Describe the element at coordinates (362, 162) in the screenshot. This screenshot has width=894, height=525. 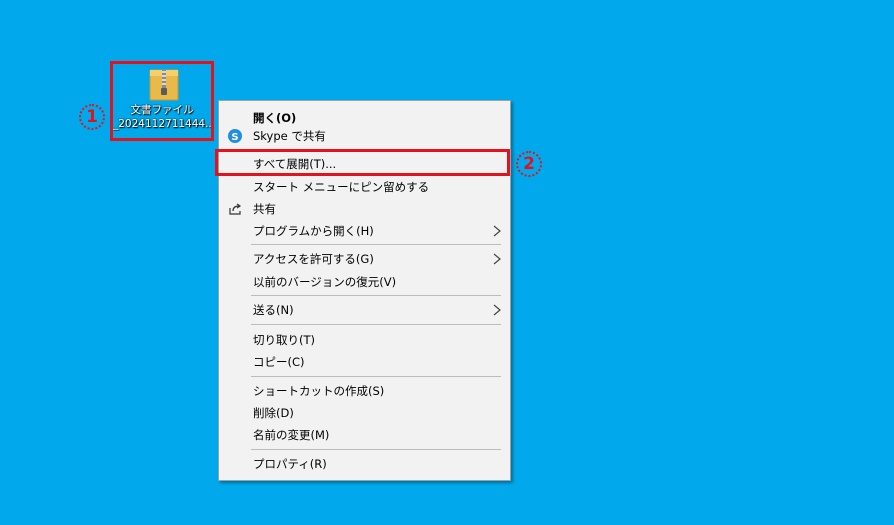
I see `highlight-extract-all` at that location.